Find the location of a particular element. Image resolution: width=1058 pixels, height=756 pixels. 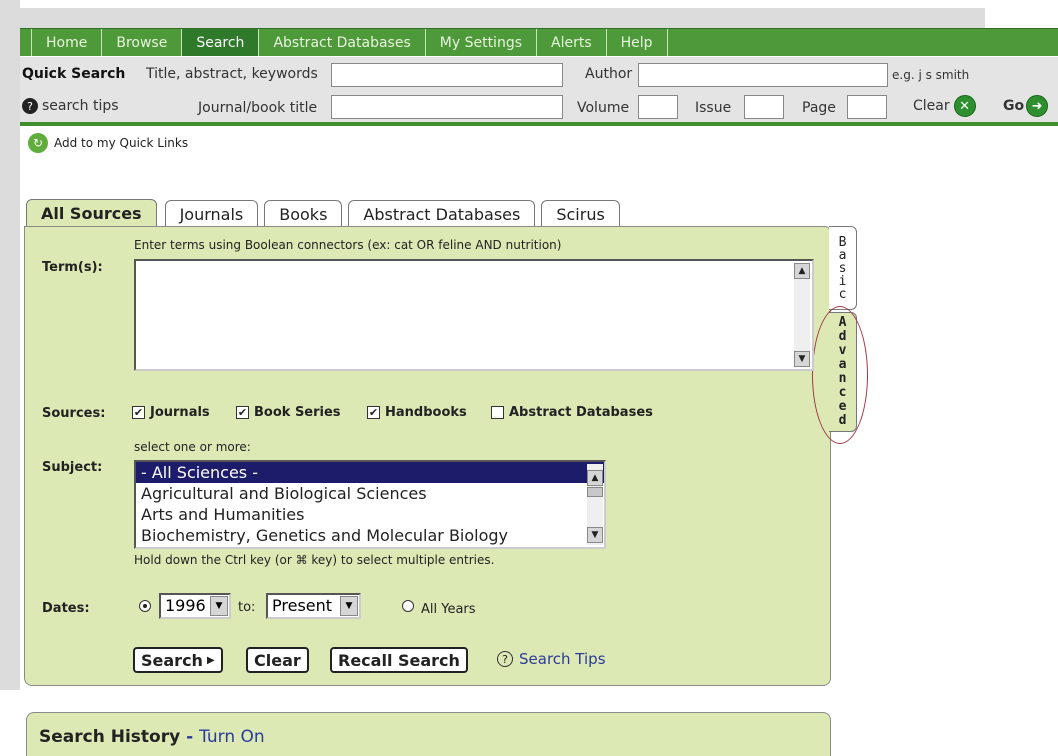

clear-button: Clear ✕ is located at coordinates (944, 106).